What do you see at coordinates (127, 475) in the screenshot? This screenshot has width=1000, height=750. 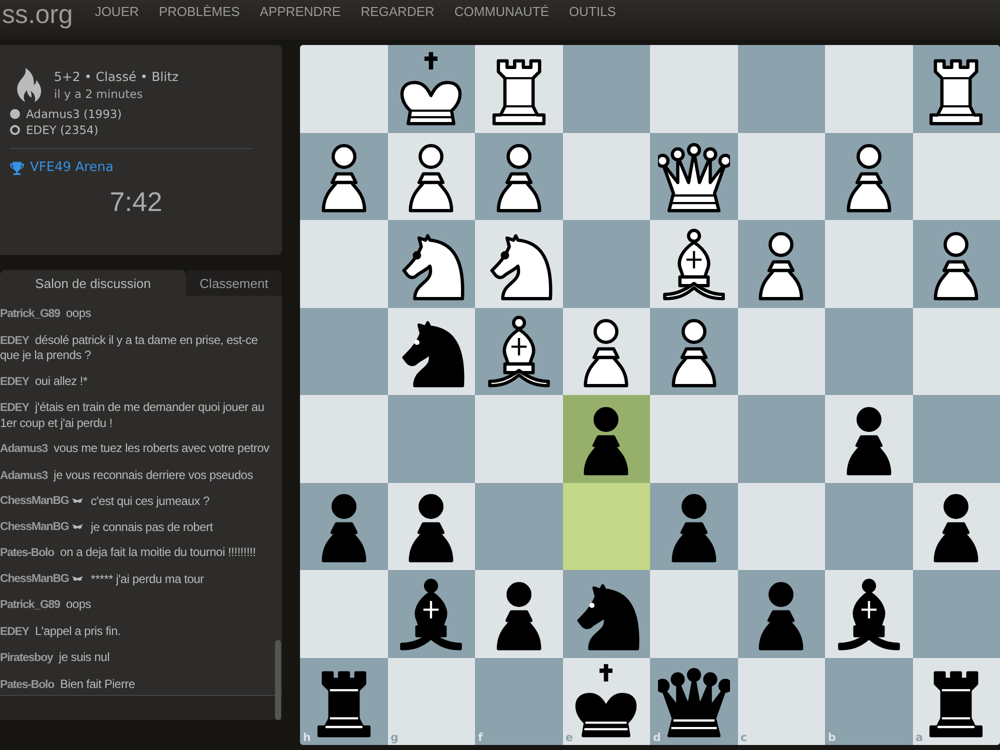 I see `chat-message: Adamus3 je vous reconnais derriere vos pseudos` at bounding box center [127, 475].